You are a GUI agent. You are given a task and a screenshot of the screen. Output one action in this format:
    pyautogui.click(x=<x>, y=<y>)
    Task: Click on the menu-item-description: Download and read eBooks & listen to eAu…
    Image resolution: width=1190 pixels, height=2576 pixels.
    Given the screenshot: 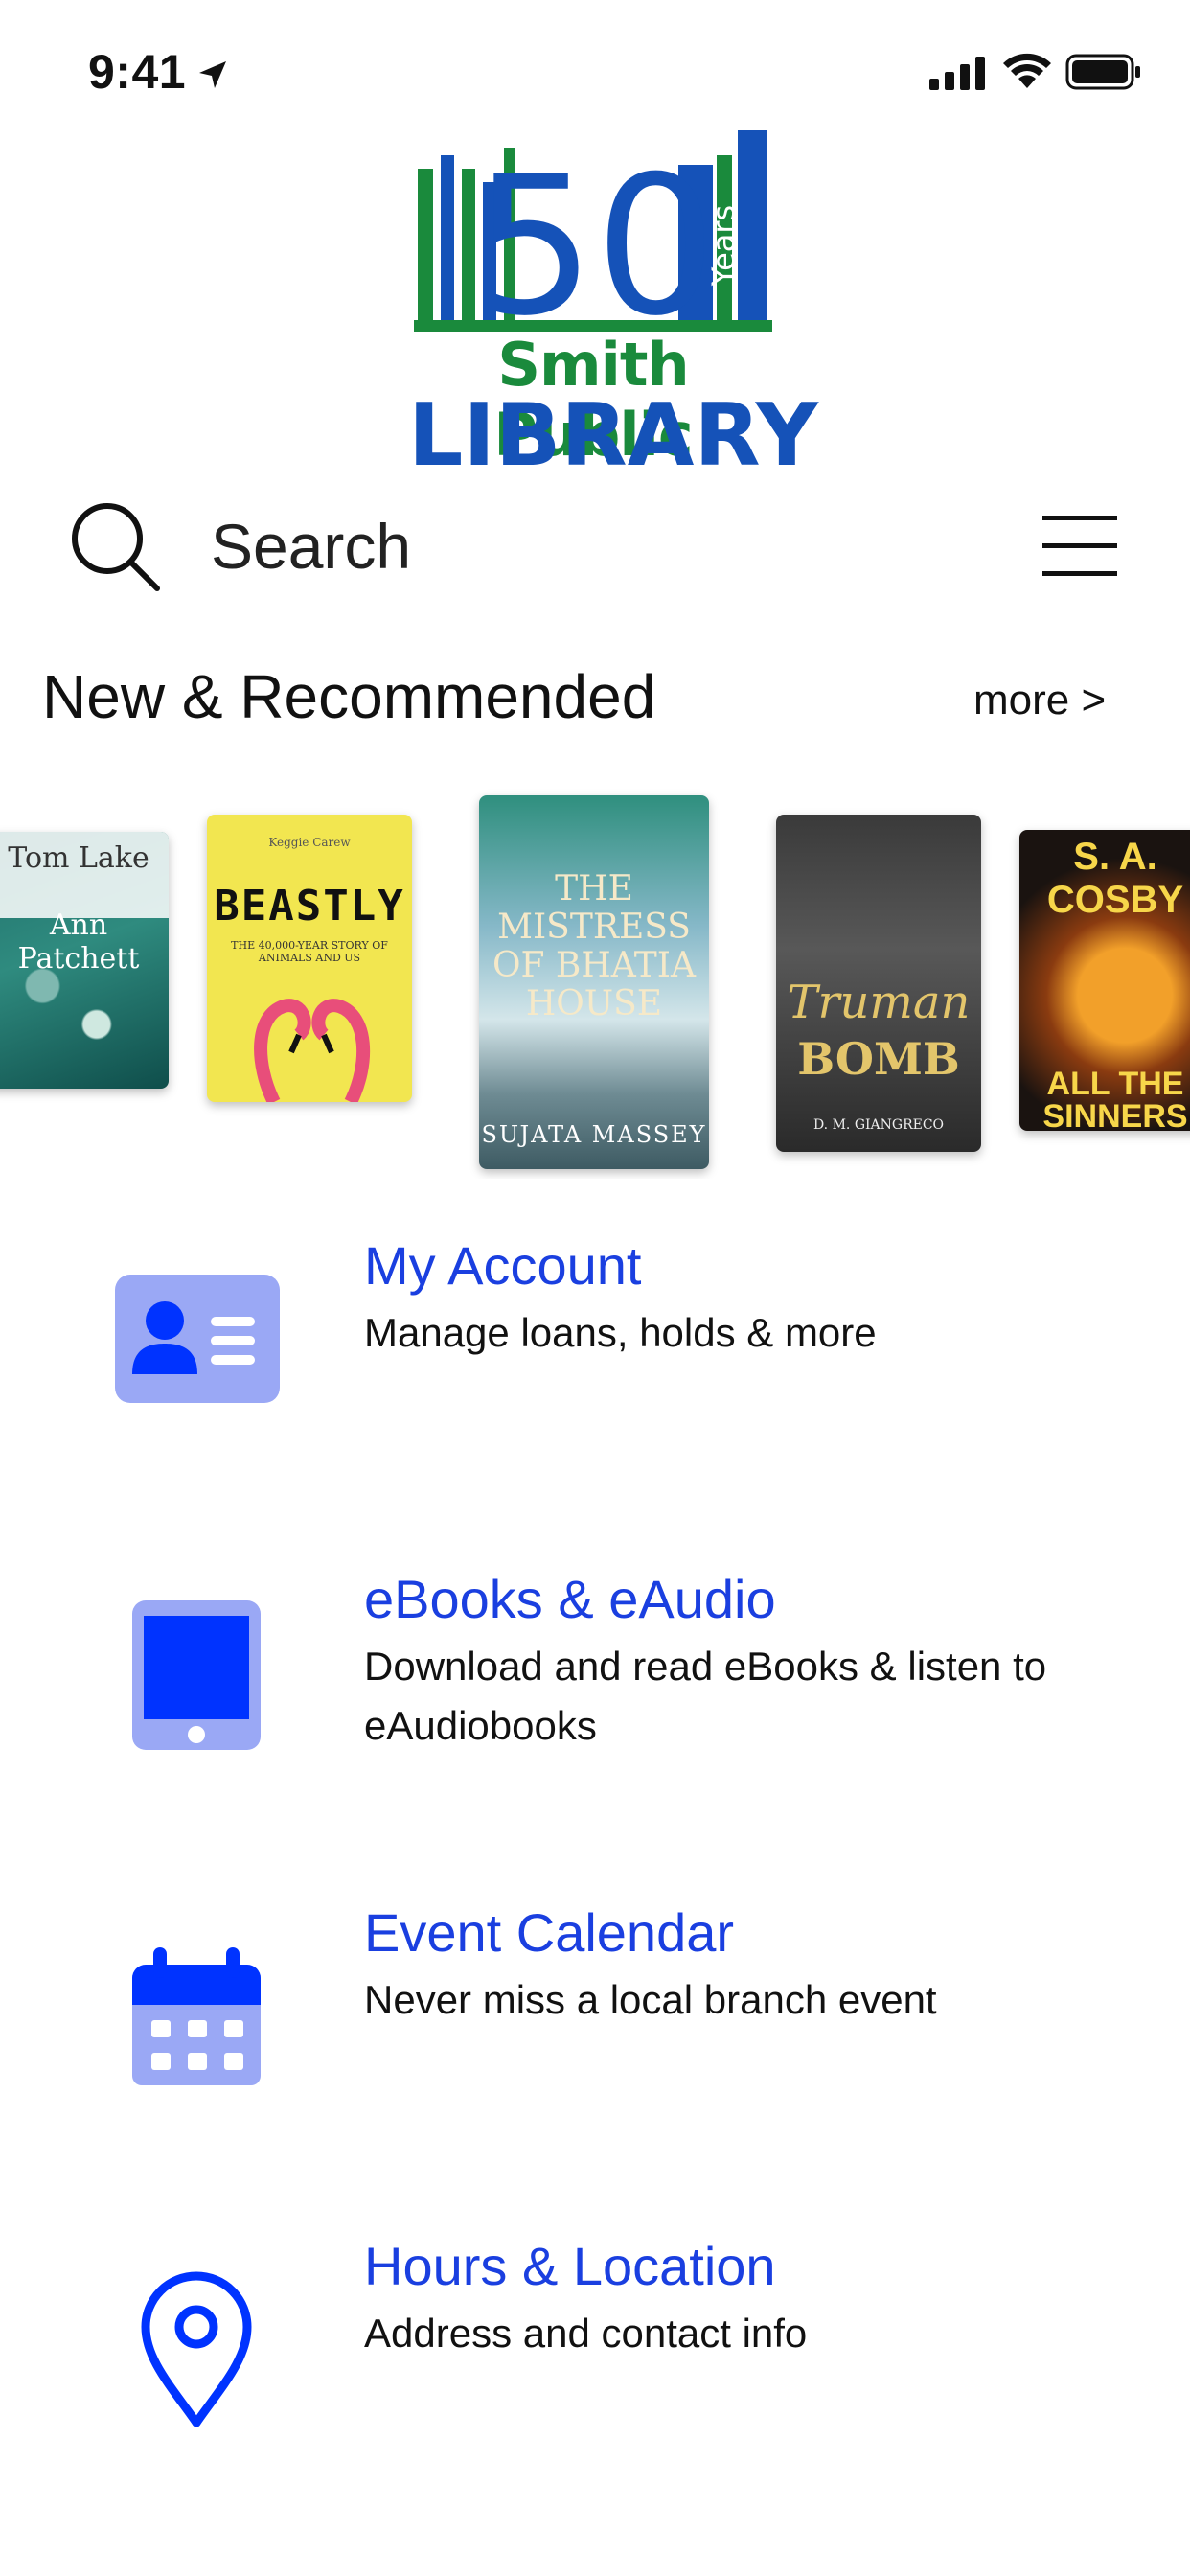 What is the action you would take?
    pyautogui.click(x=705, y=1696)
    